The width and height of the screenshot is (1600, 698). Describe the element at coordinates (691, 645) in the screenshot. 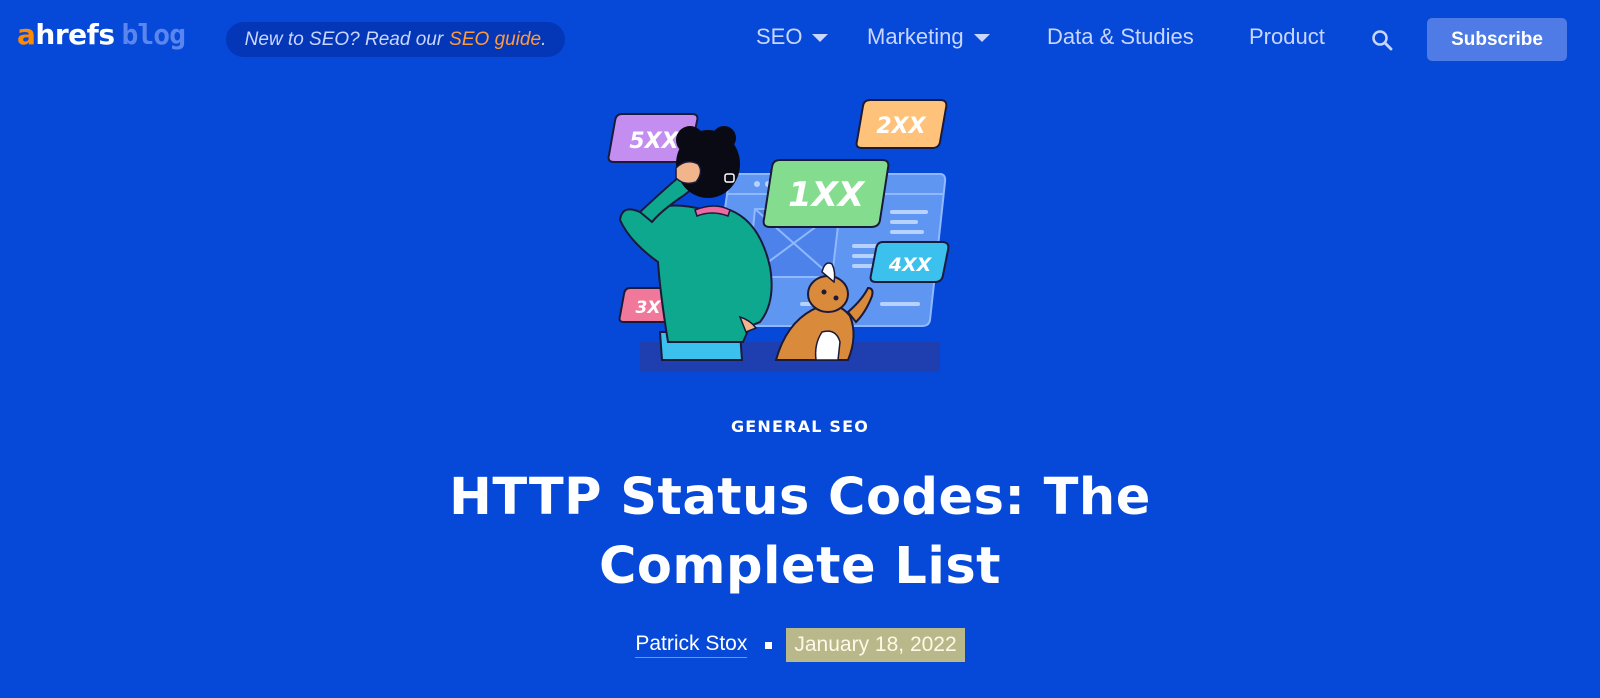

I see `author-link: Patrick Stox` at that location.